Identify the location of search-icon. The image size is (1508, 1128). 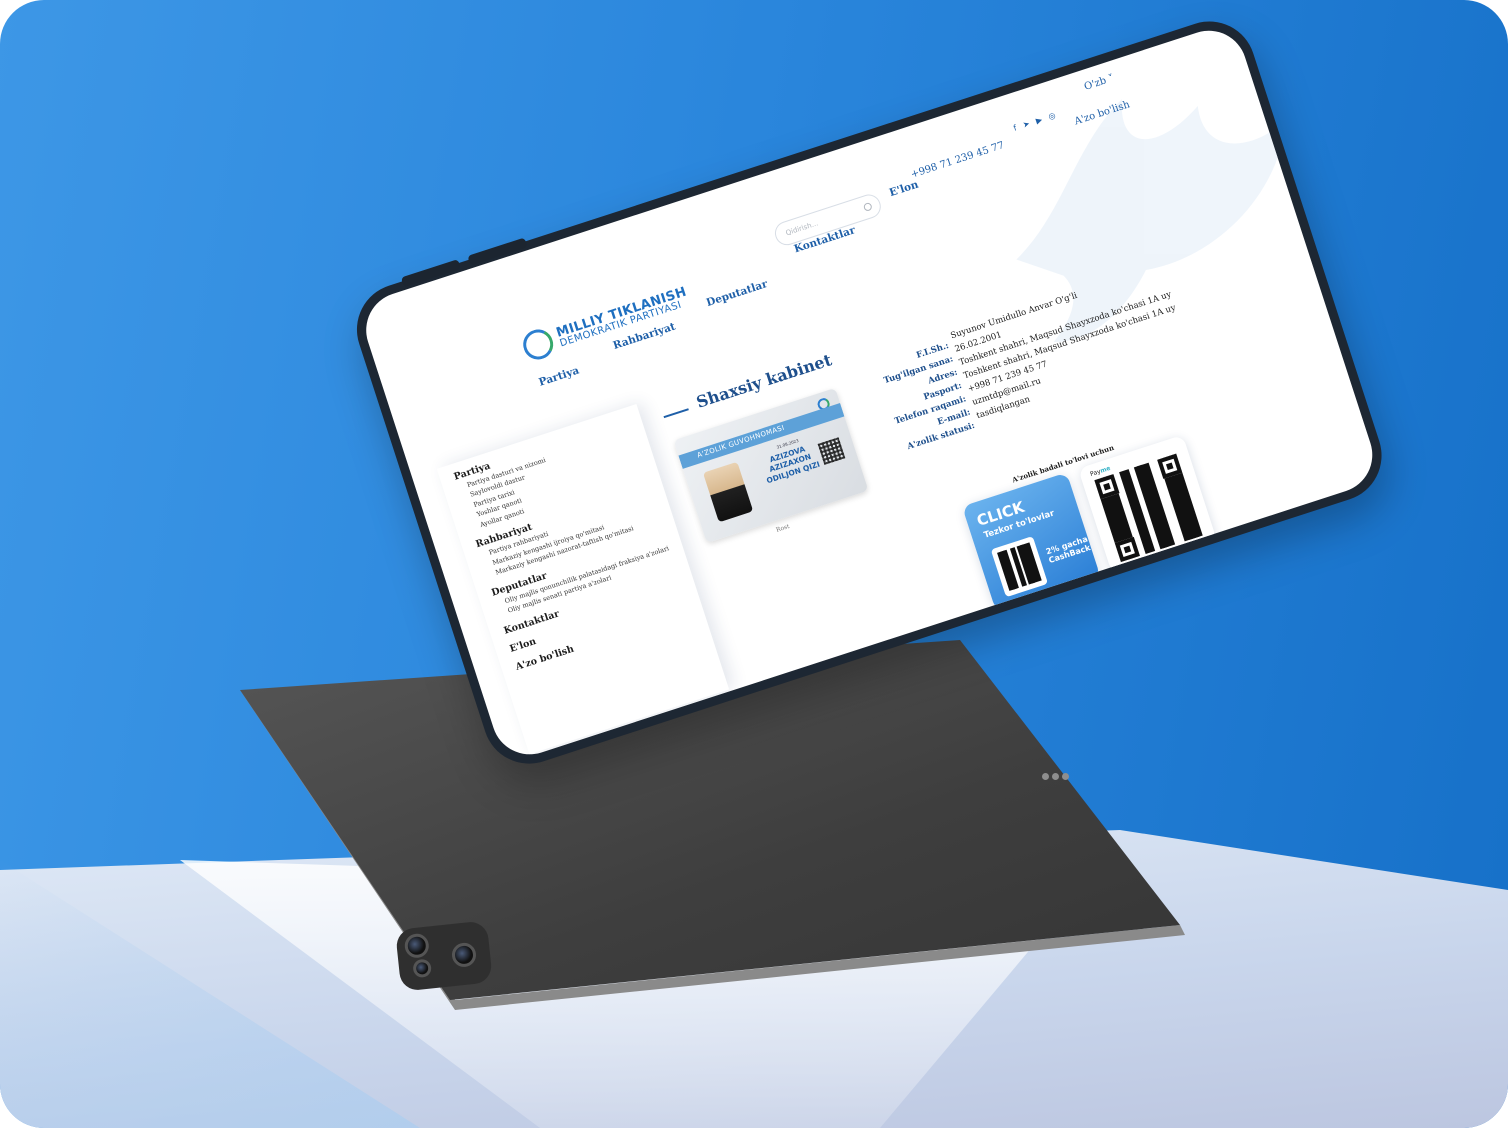
(867, 206).